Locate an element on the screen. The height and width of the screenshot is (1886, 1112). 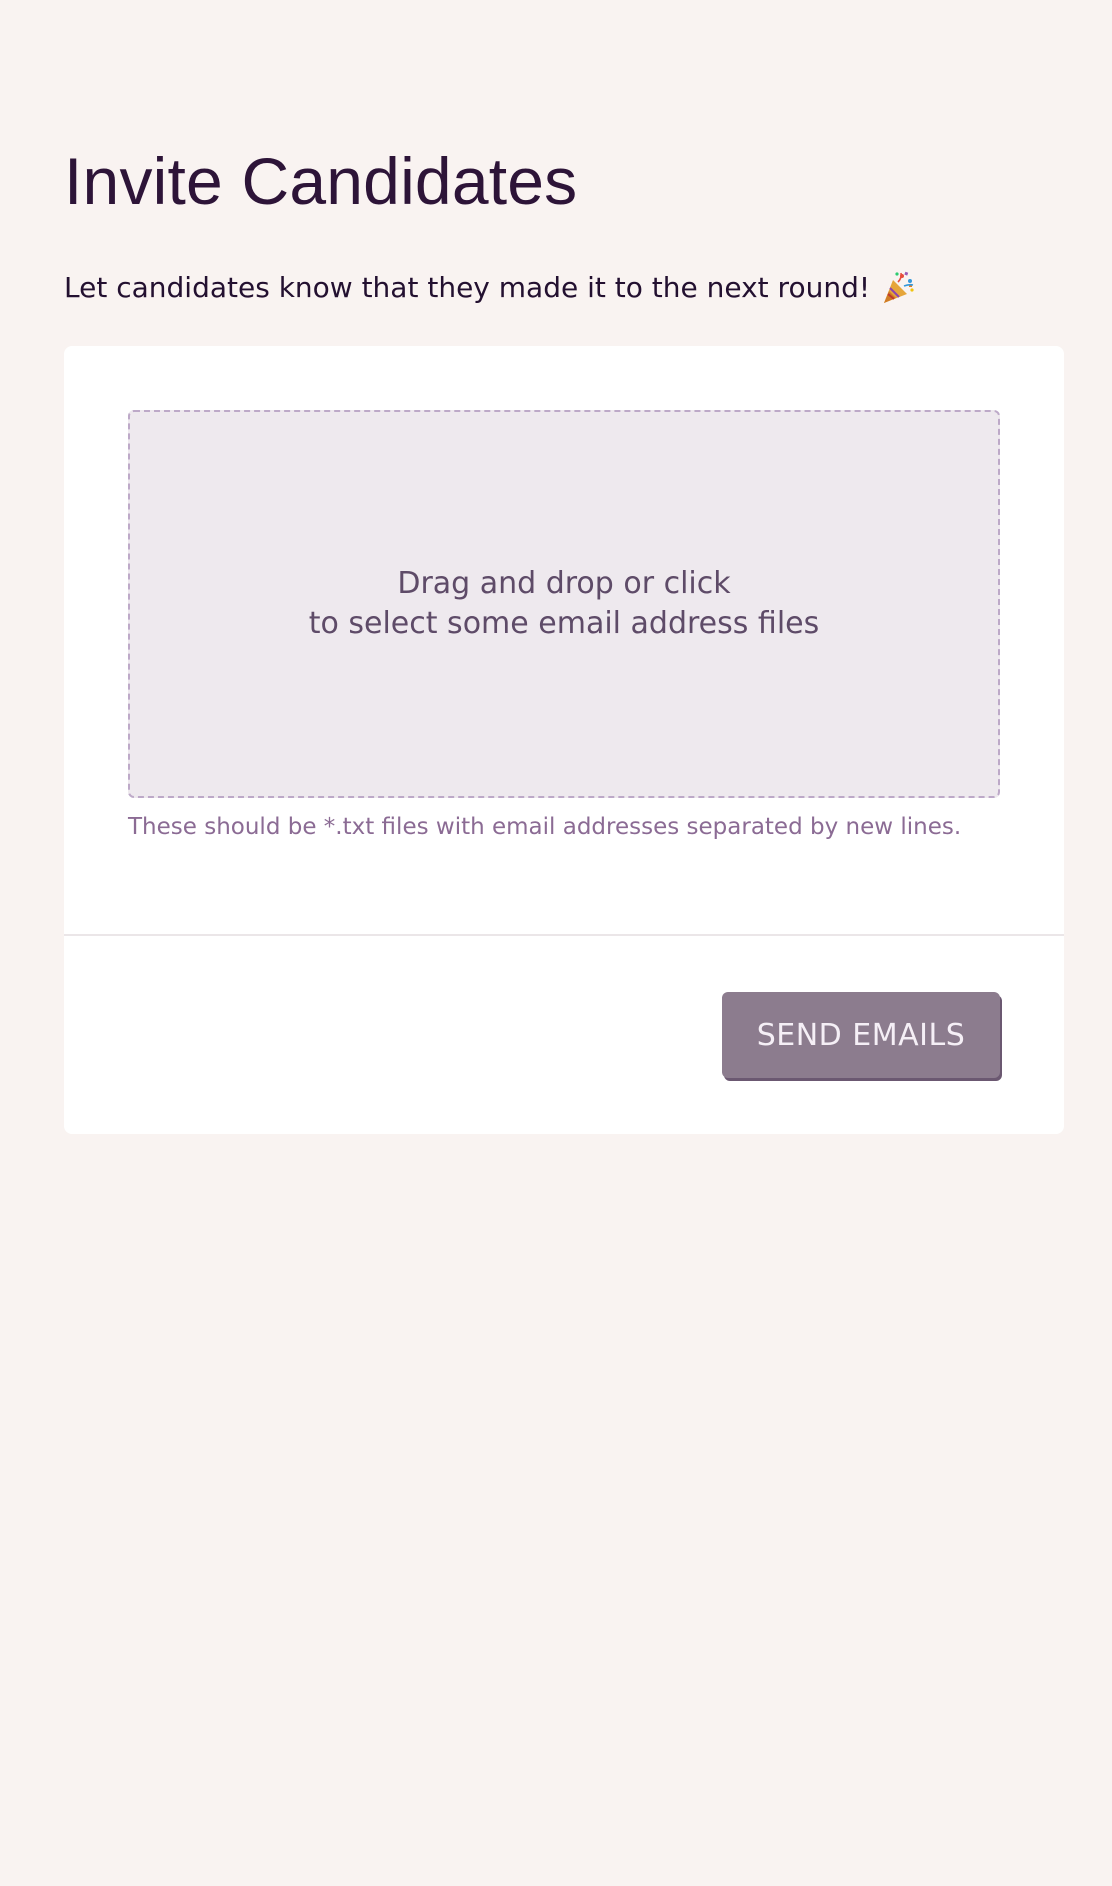
party-popper-icon is located at coordinates (898, 288).